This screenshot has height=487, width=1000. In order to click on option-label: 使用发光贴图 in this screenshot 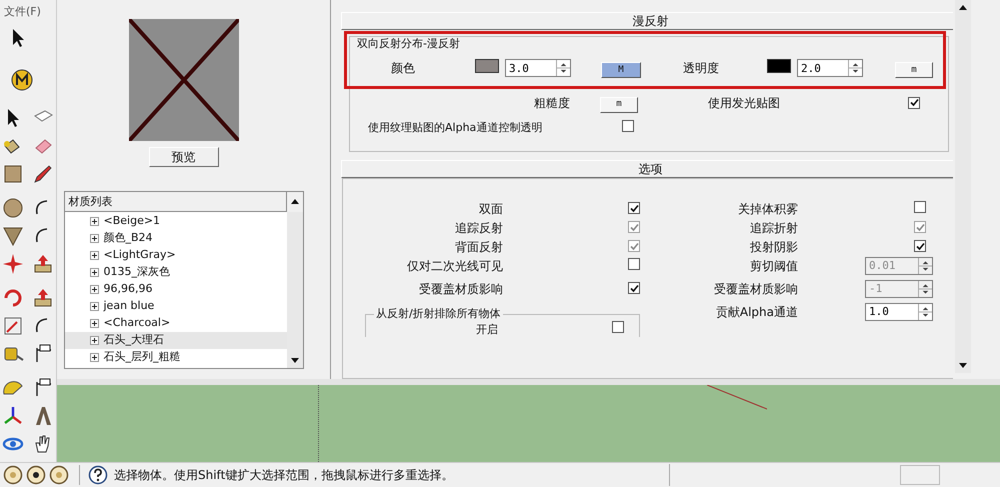, I will do `click(744, 103)`.